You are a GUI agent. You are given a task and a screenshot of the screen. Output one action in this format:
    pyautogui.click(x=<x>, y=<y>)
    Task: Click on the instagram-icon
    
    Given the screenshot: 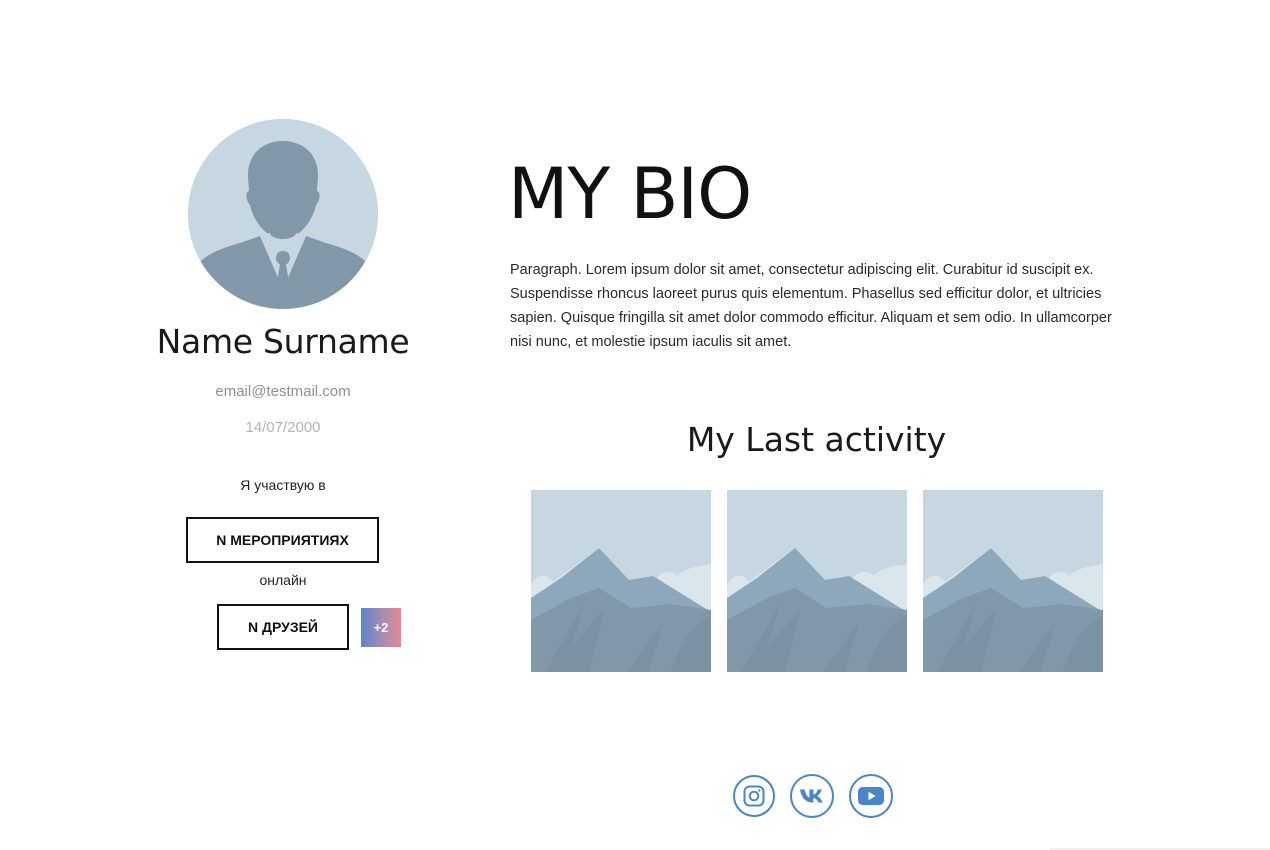 What is the action you would take?
    pyautogui.click(x=754, y=796)
    